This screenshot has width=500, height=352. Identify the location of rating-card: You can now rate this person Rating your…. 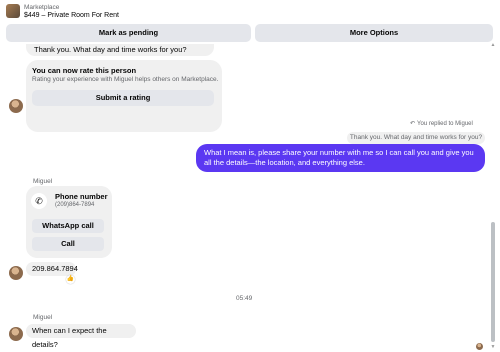
(124, 96).